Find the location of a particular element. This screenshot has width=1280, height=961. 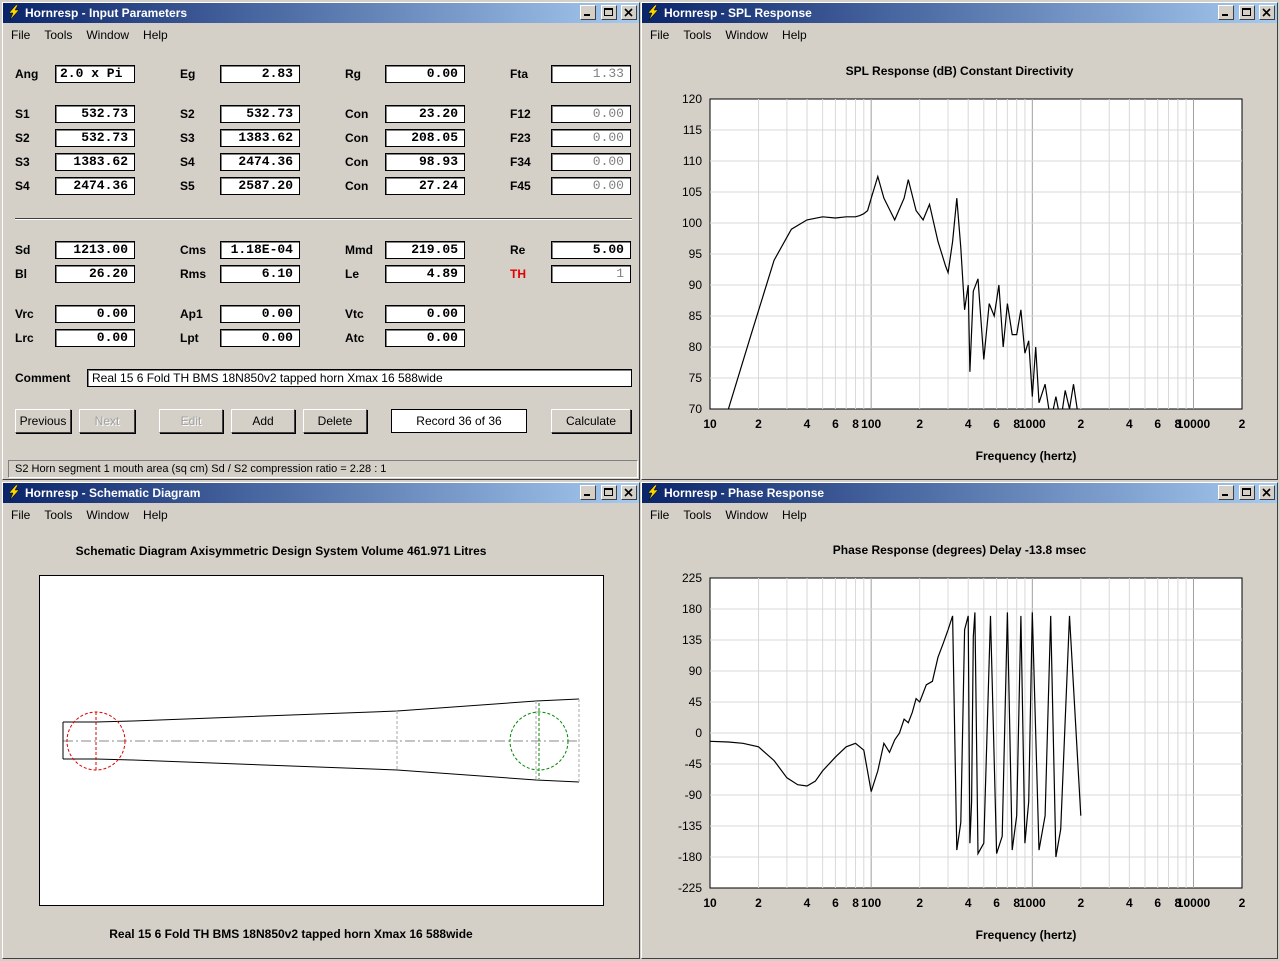

param-field-f23: 0.00 is located at coordinates (591, 138).